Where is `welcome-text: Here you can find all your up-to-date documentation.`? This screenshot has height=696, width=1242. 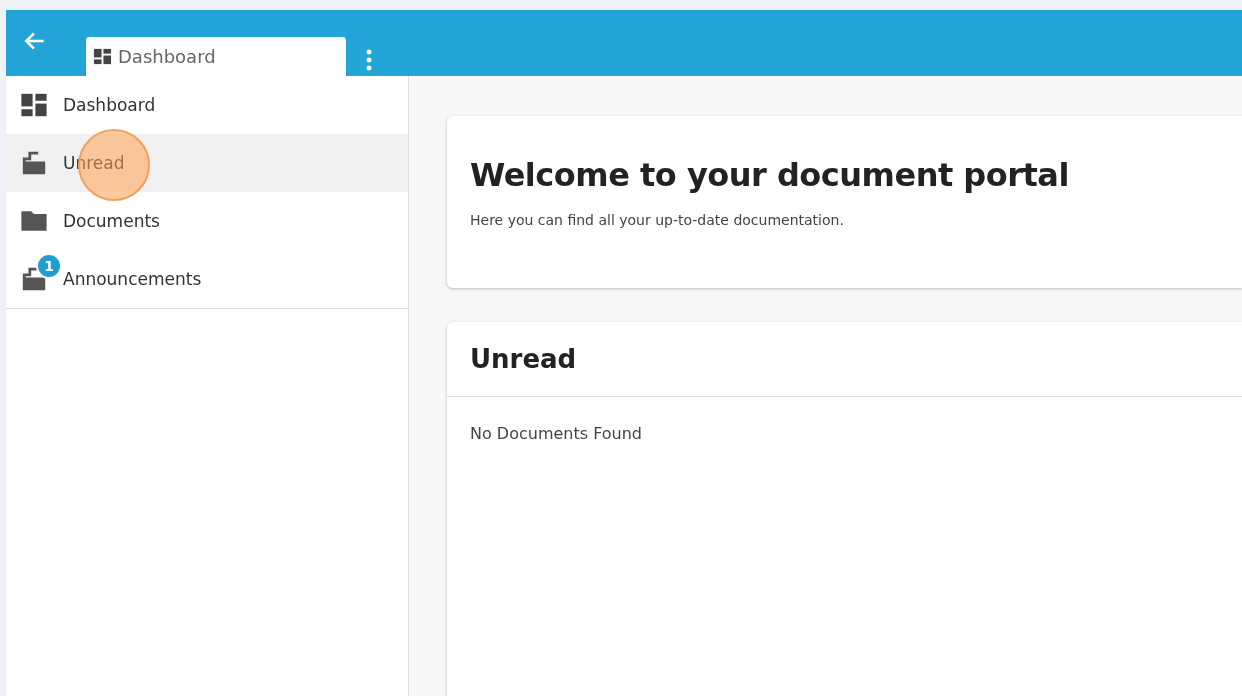 welcome-text: Here you can find all your up-to-date documentation. is located at coordinates (657, 220).